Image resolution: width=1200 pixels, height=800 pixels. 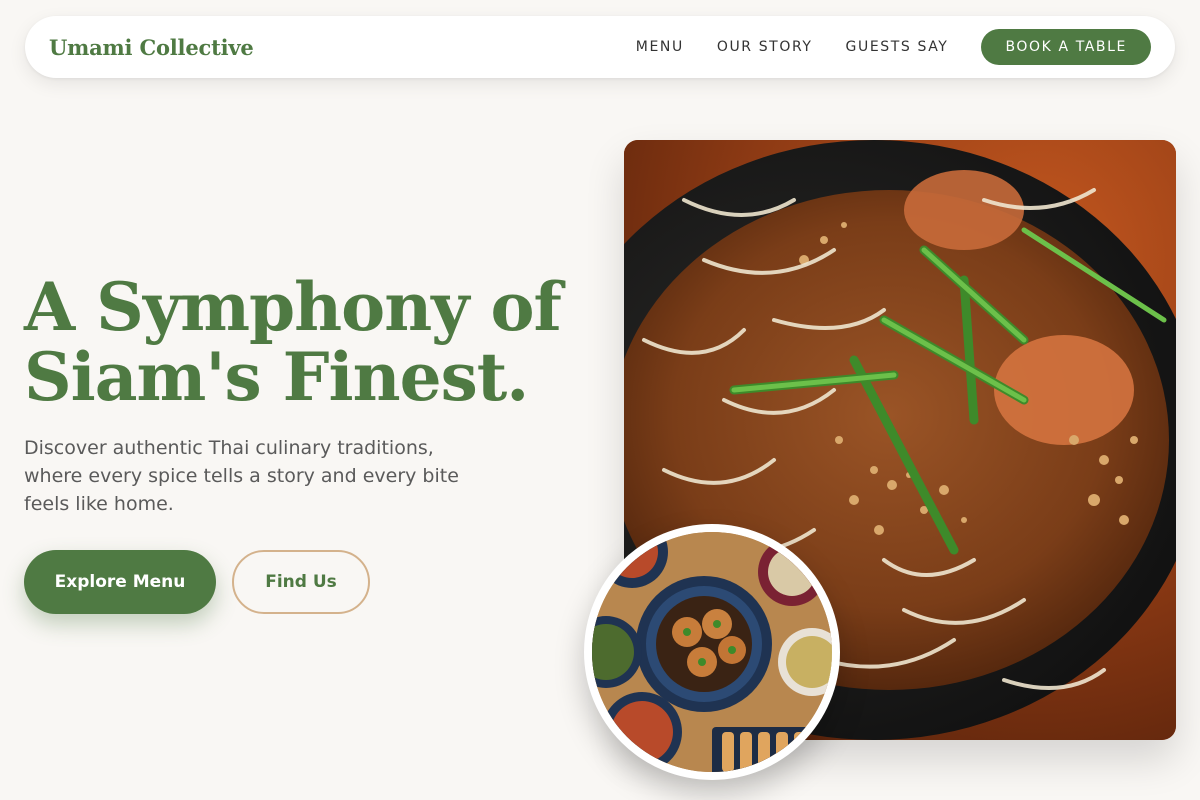 What do you see at coordinates (276, 377) in the screenshot?
I see `hero-headline-line2: Siam's Finest.` at bounding box center [276, 377].